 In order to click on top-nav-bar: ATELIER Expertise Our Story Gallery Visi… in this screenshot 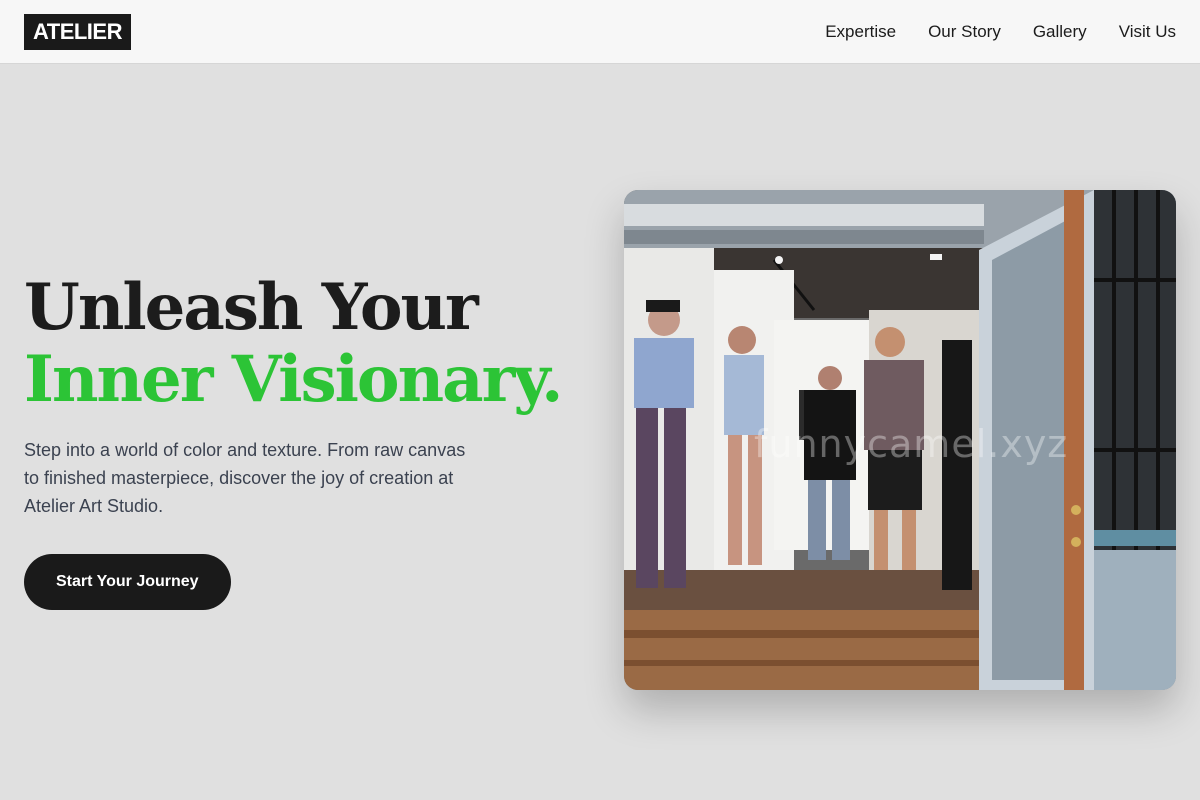, I will do `click(600, 32)`.